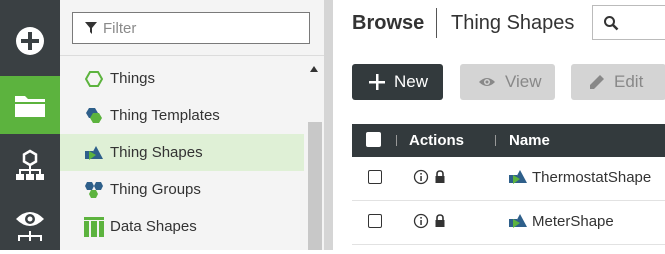 This screenshot has height=254, width=665. Describe the element at coordinates (508, 223) in the screenshot. I see `table-row: MeterShape` at that location.